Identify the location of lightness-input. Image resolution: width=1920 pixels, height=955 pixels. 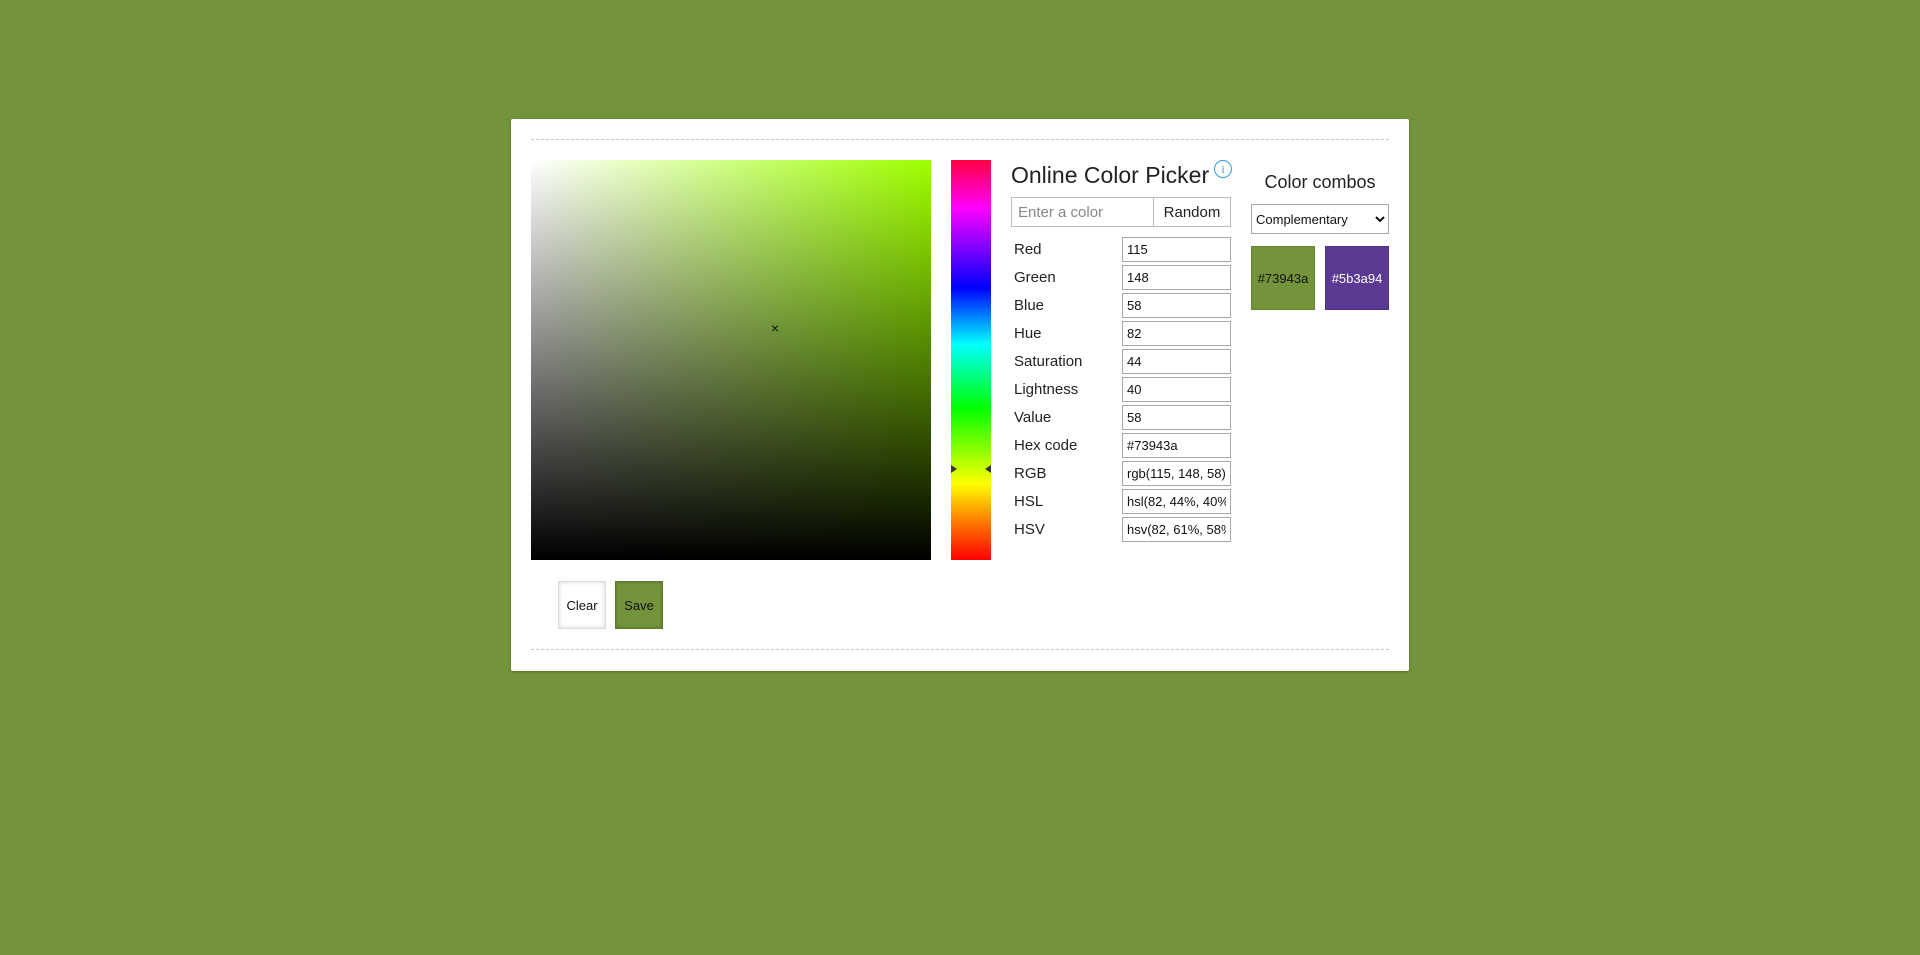
(1176, 389).